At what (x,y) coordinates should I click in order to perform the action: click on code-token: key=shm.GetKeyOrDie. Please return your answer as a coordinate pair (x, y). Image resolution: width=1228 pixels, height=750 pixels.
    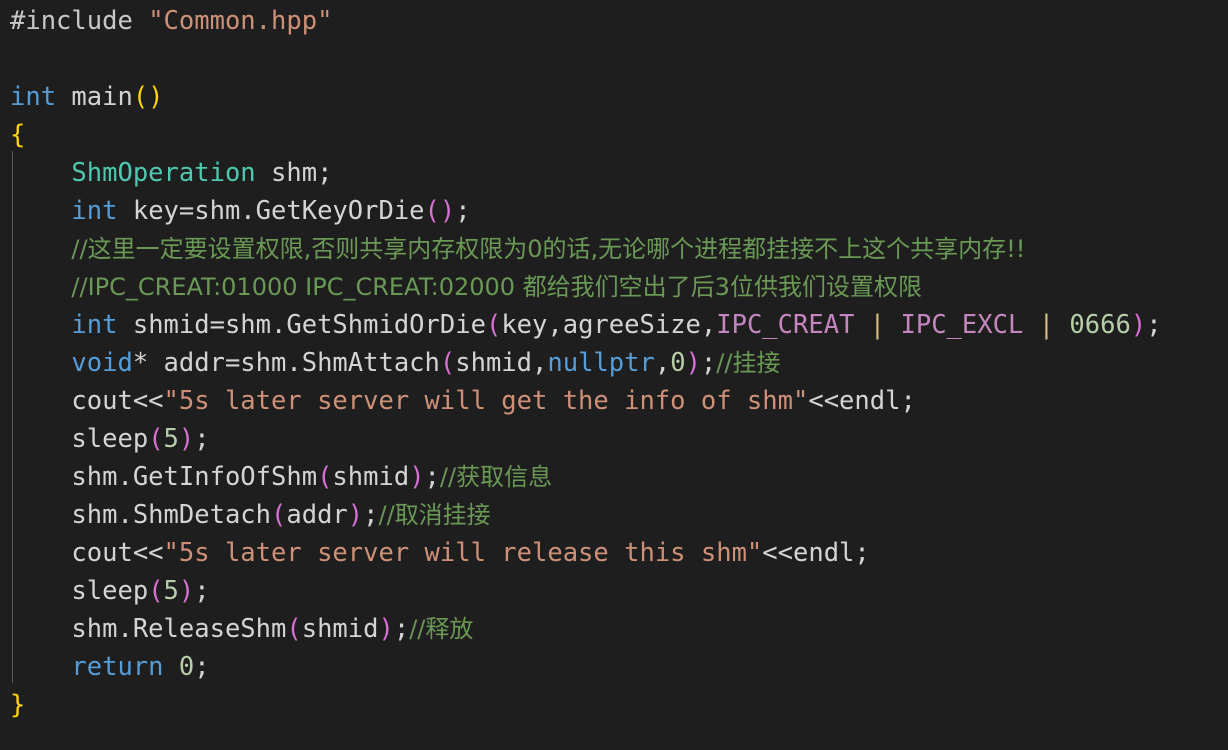
    Looking at the image, I should click on (271, 211).